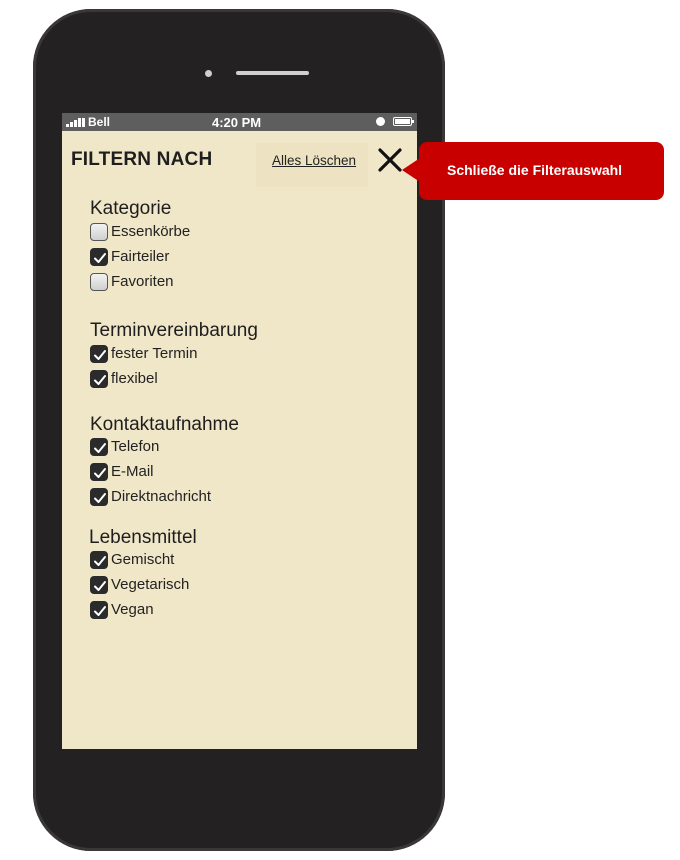  What do you see at coordinates (134, 378) in the screenshot?
I see `filter-option-label: flexibel` at bounding box center [134, 378].